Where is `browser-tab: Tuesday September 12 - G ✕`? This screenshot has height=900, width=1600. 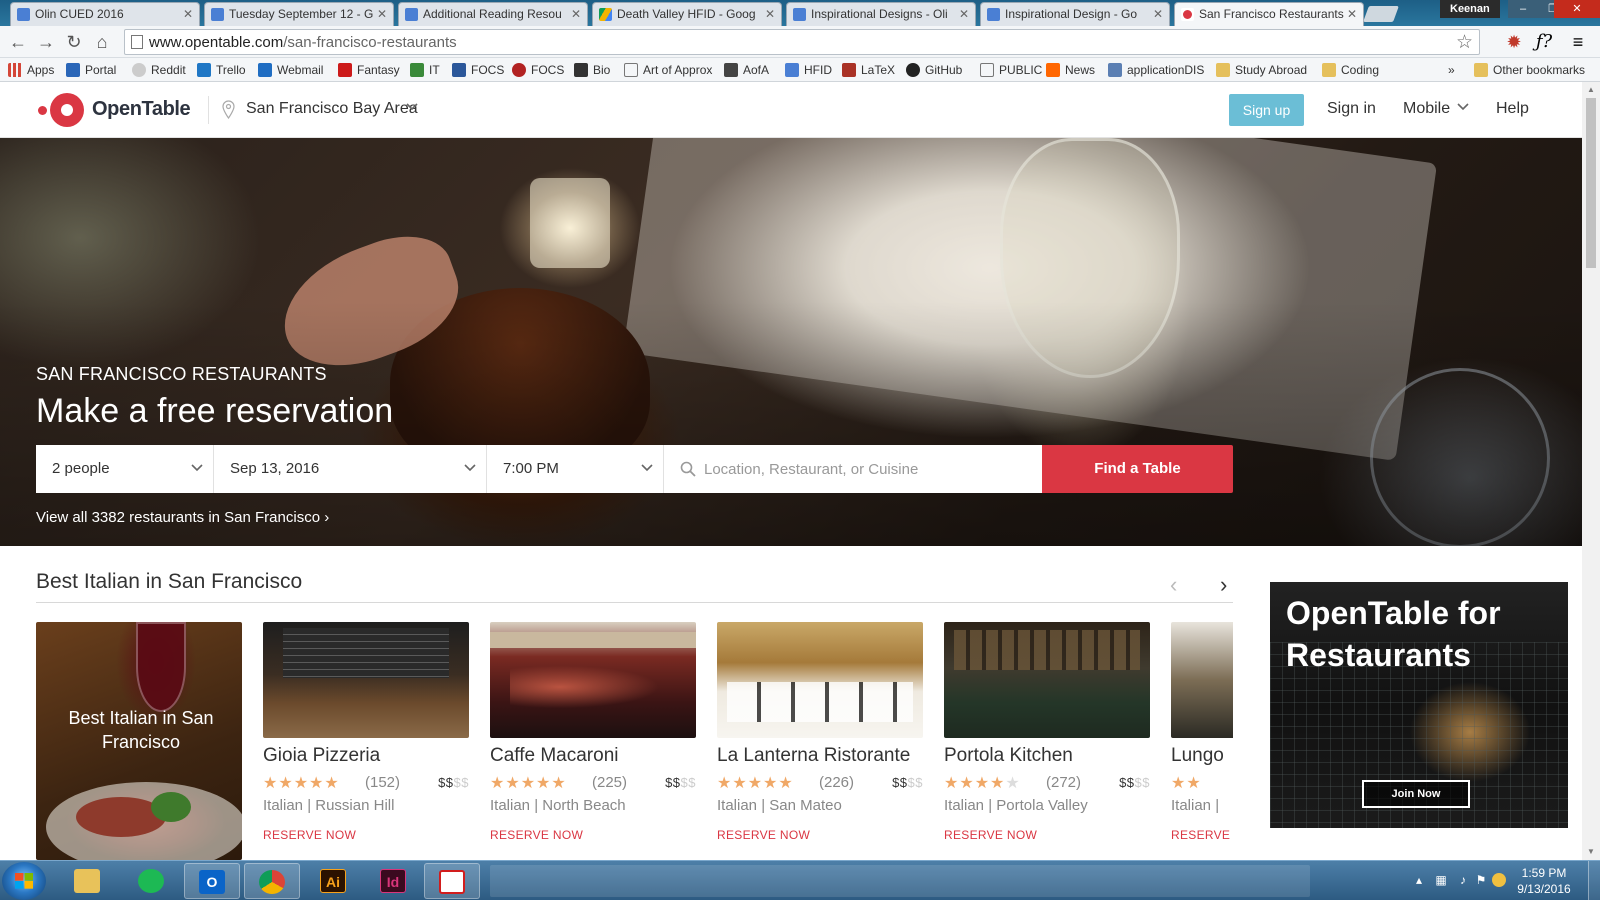 browser-tab: Tuesday September 12 - G ✕ is located at coordinates (299, 14).